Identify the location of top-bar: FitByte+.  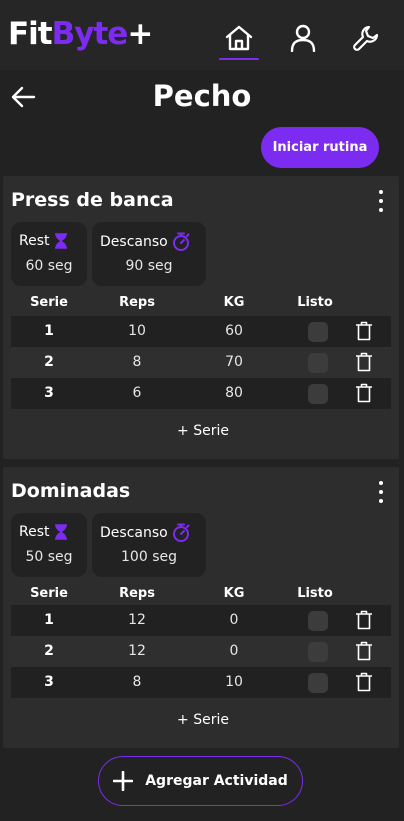
(202, 35).